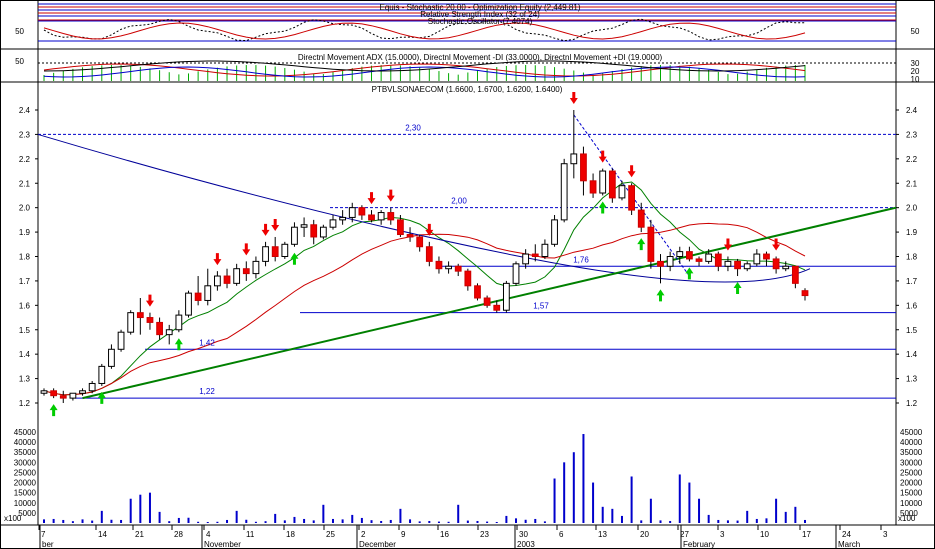 This screenshot has height=549, width=935. Describe the element at coordinates (912, 354) in the screenshot. I see `y-tick-label-right: 1.4` at that location.